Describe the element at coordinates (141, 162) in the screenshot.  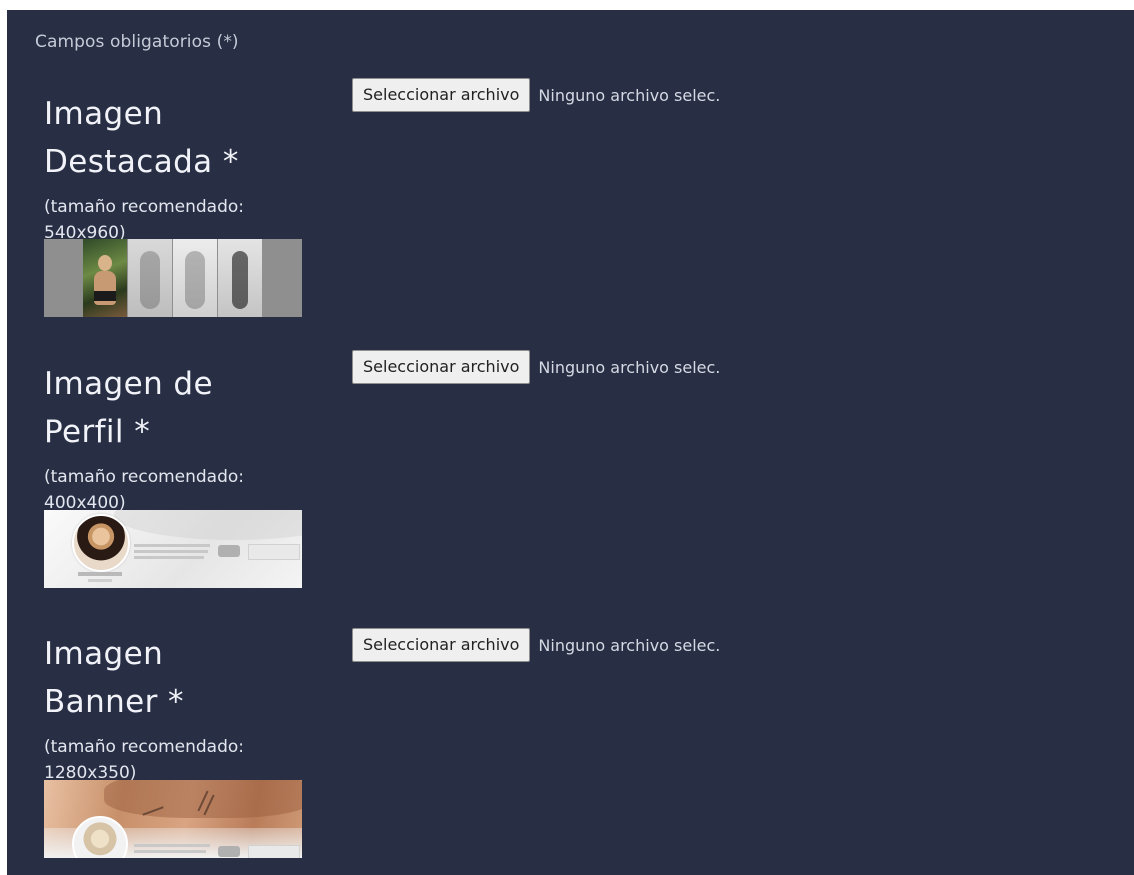
I see `featured-image-label-line2: Destacada *` at that location.